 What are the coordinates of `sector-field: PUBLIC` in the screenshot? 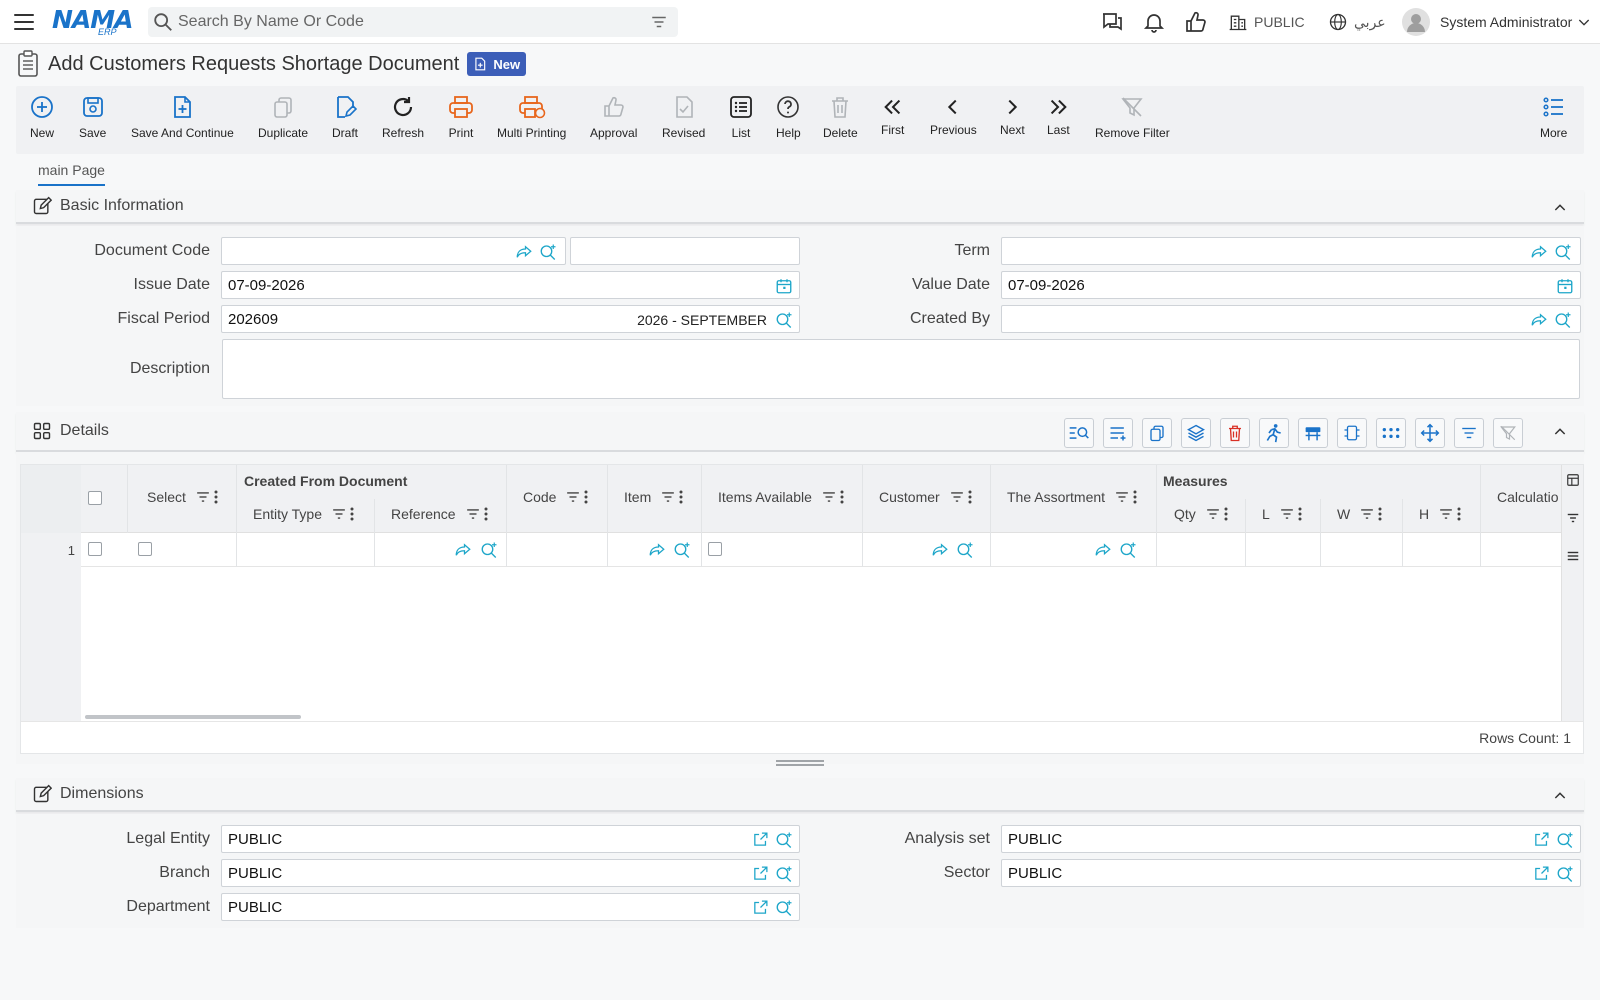 It's located at (1291, 873).